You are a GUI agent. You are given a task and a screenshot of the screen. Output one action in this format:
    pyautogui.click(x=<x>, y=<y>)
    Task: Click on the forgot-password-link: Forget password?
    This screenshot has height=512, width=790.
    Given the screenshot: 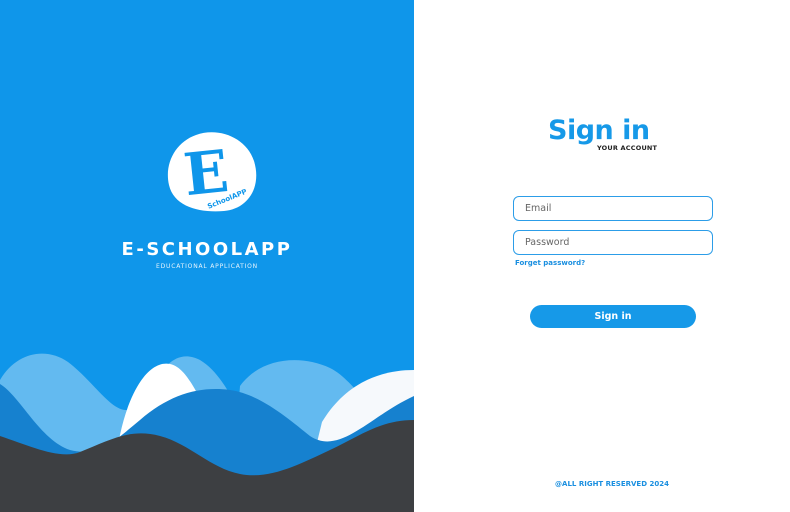 What is the action you would take?
    pyautogui.click(x=550, y=263)
    